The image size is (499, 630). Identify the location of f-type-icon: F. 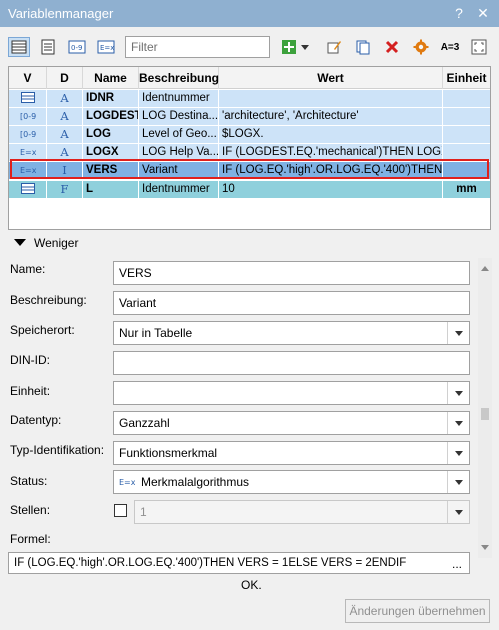
(65, 189).